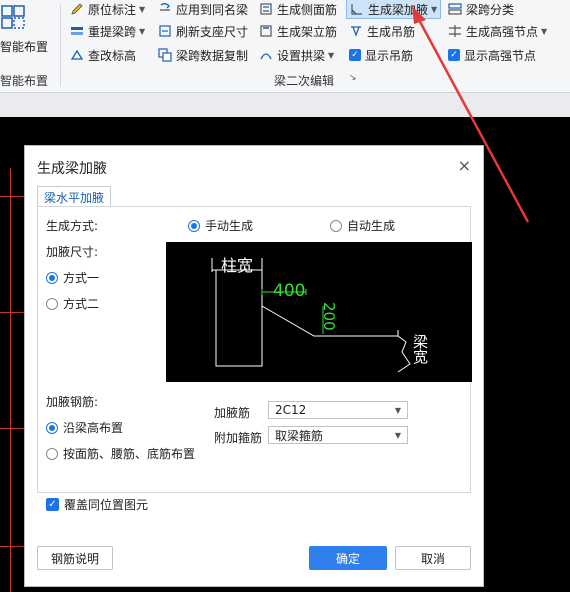 This screenshot has height=592, width=570. What do you see at coordinates (237, 265) in the screenshot?
I see `column-width-text: 柱宽` at bounding box center [237, 265].